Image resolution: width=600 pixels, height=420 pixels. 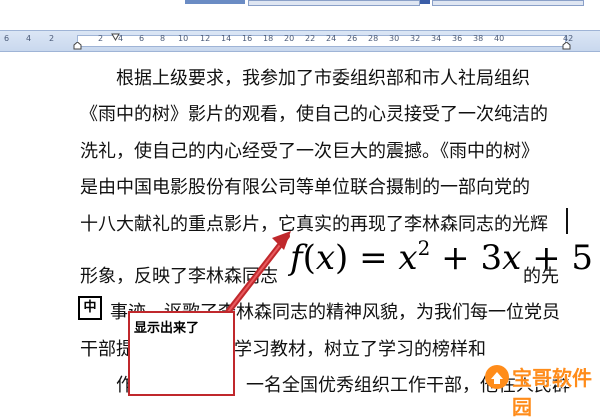 I want to click on ruler-number: 22, so click(x=310, y=38).